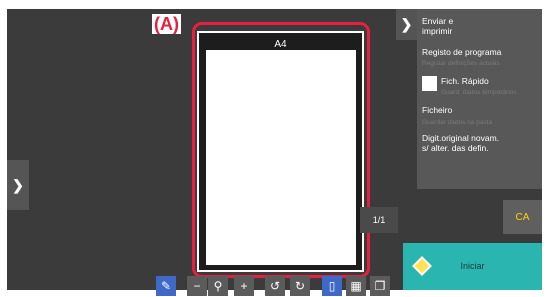 The width and height of the screenshot is (549, 297). Describe the element at coordinates (197, 286) in the screenshot. I see `zoom-out-icon: −` at that location.